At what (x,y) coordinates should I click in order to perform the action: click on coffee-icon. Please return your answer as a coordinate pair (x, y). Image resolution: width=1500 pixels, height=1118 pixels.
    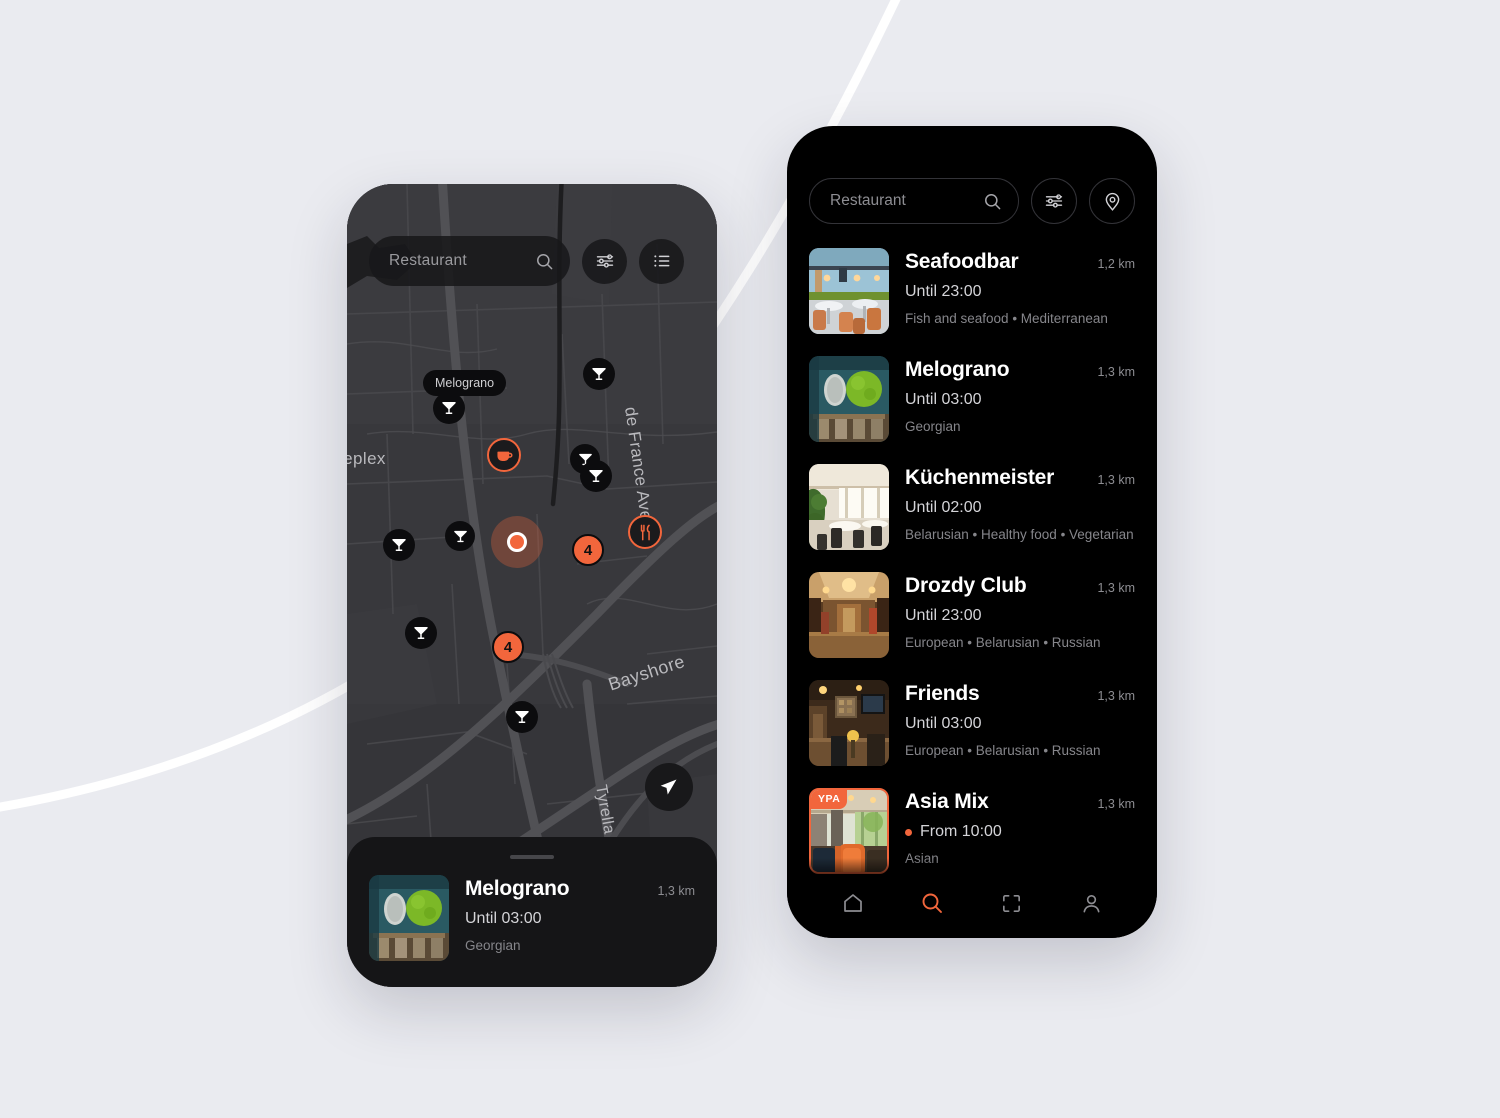
    Looking at the image, I should click on (504, 456).